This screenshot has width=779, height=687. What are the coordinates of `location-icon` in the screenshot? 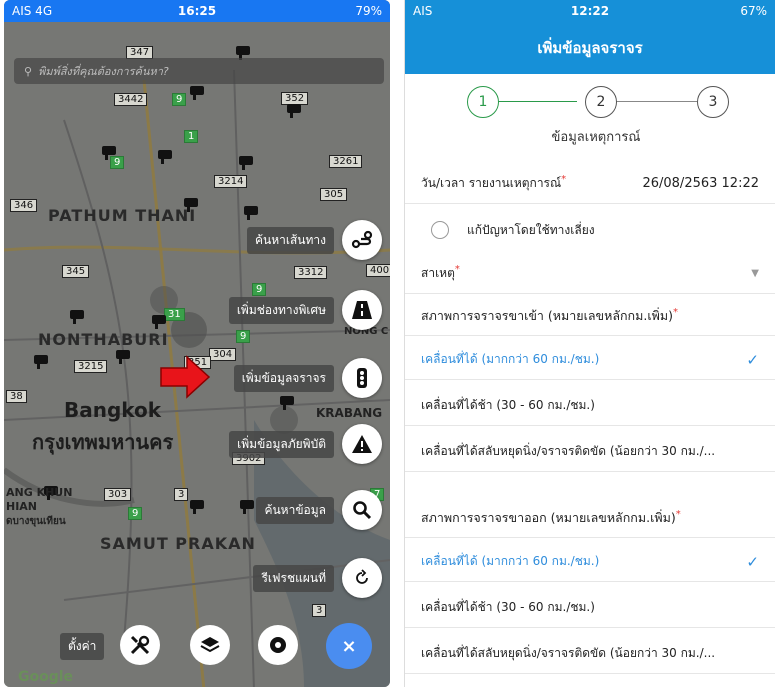 It's located at (278, 645).